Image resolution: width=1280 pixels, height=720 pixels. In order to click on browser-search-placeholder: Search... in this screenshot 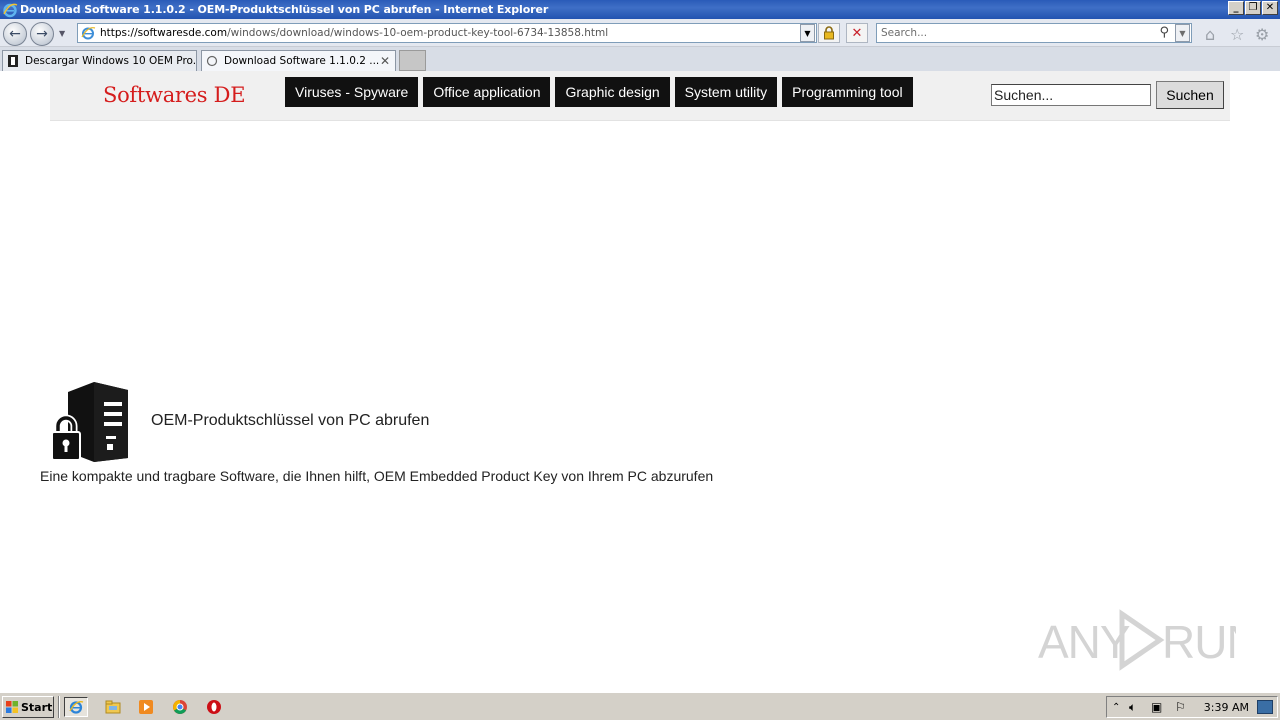, I will do `click(904, 33)`.